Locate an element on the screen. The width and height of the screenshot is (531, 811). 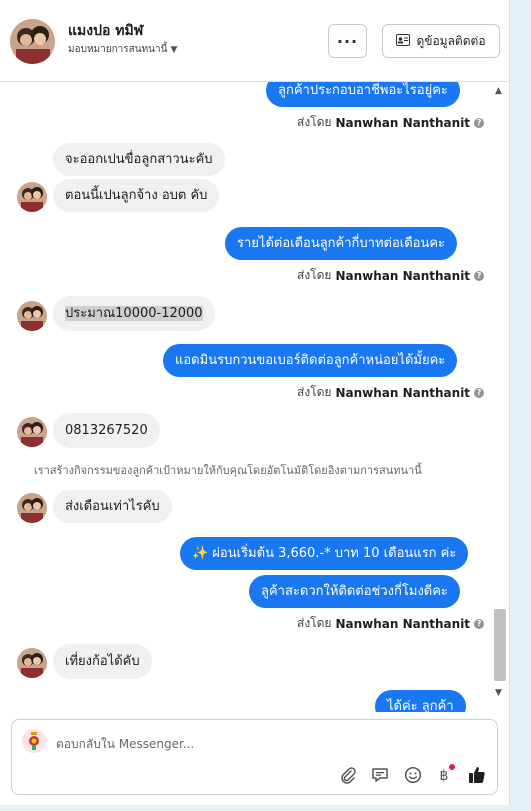
message-outgoing: ได้ค่ะ ลูกค้า is located at coordinates (420, 701).